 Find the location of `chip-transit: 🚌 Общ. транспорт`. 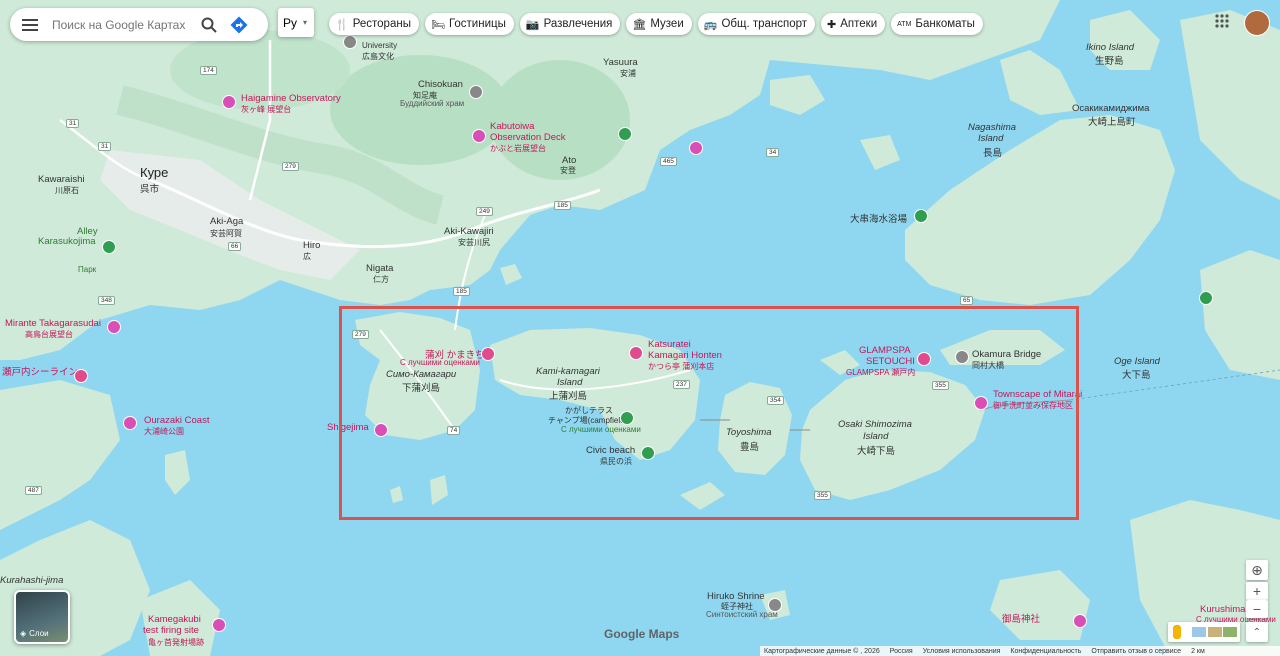

chip-transit: 🚌 Общ. транспорт is located at coordinates (756, 24).